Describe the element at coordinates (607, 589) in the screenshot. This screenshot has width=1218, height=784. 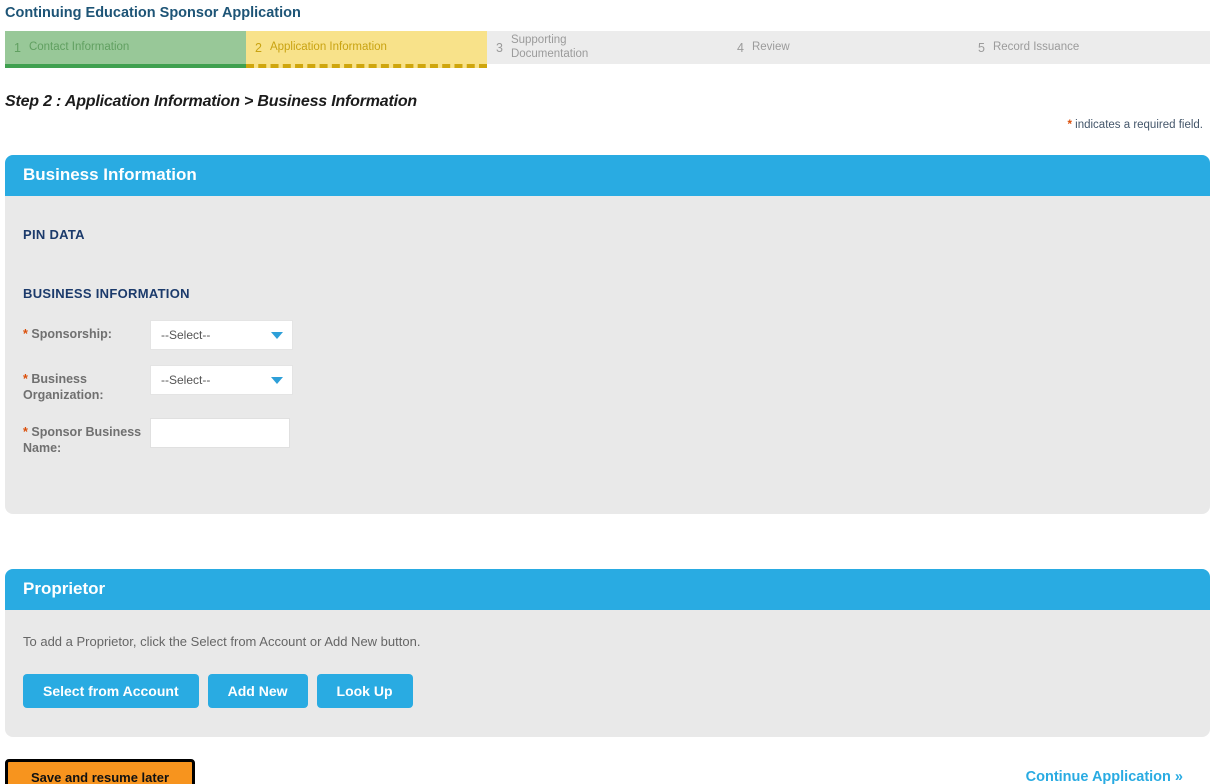
I see `proprietor-header: Proprietor` at that location.